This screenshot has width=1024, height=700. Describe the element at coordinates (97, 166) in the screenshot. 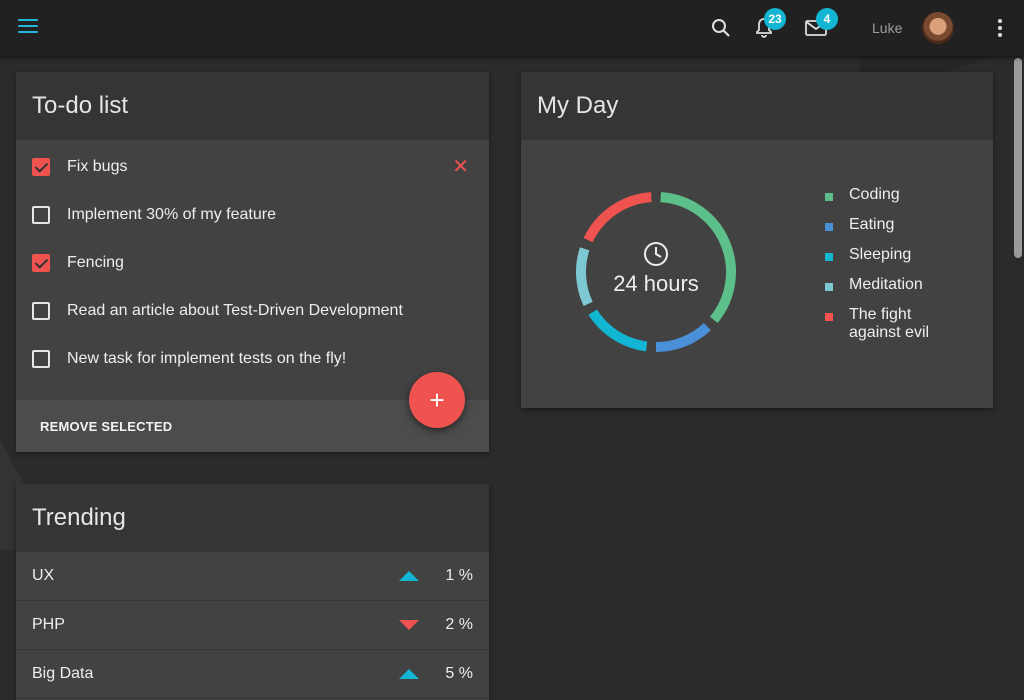

I see `todo-text: Fix bugs` at that location.